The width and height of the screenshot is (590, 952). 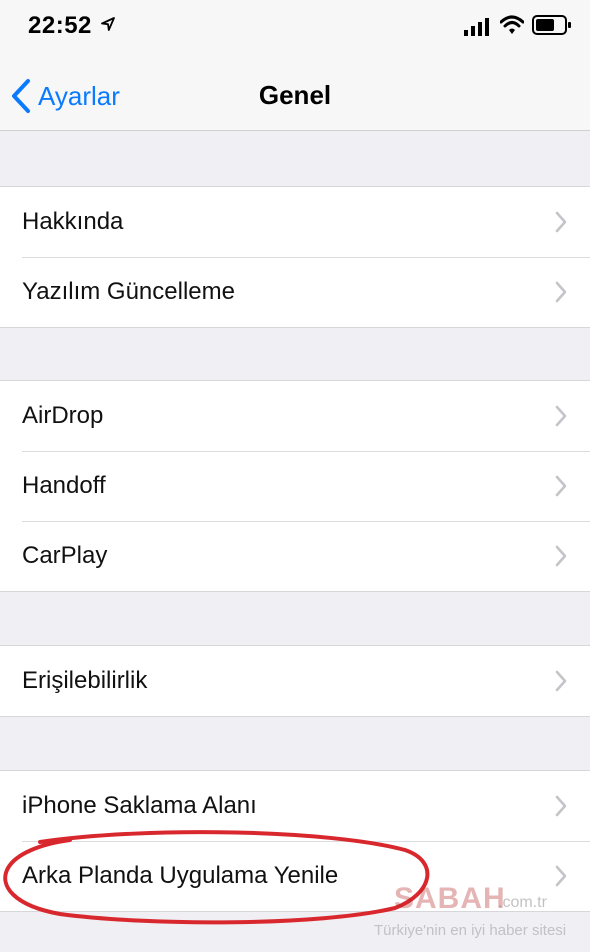 I want to click on status-time: 22:52, so click(x=60, y=25).